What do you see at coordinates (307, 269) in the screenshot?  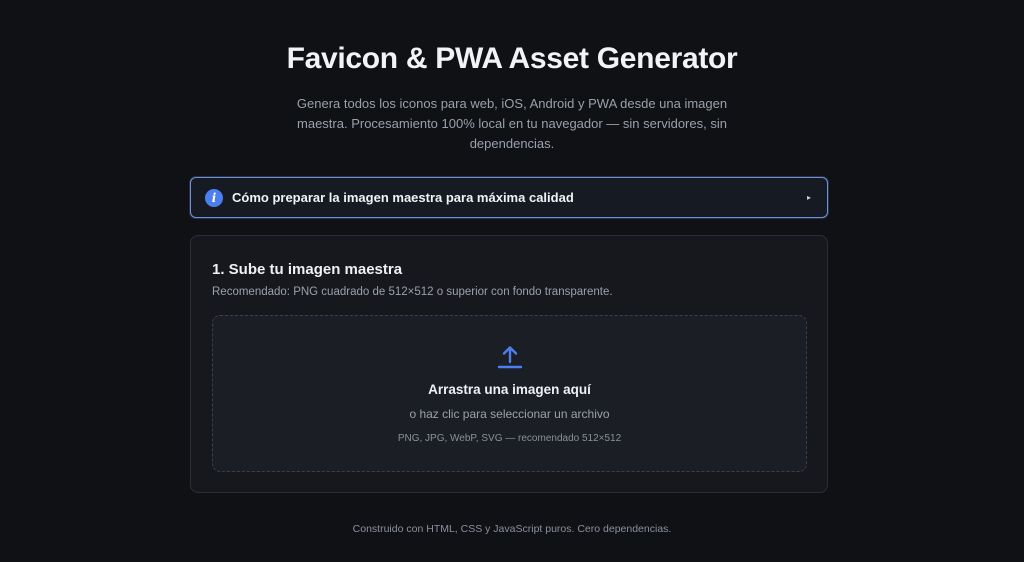 I see `upload-card-title: 1. Sube tu imagen maestra` at bounding box center [307, 269].